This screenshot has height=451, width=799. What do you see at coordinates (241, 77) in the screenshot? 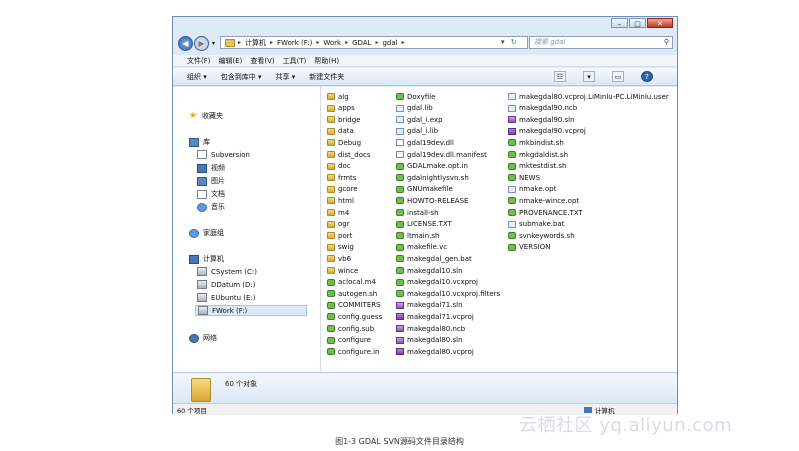
I see `include-in-library-button: 包含到库中 ▾` at bounding box center [241, 77].